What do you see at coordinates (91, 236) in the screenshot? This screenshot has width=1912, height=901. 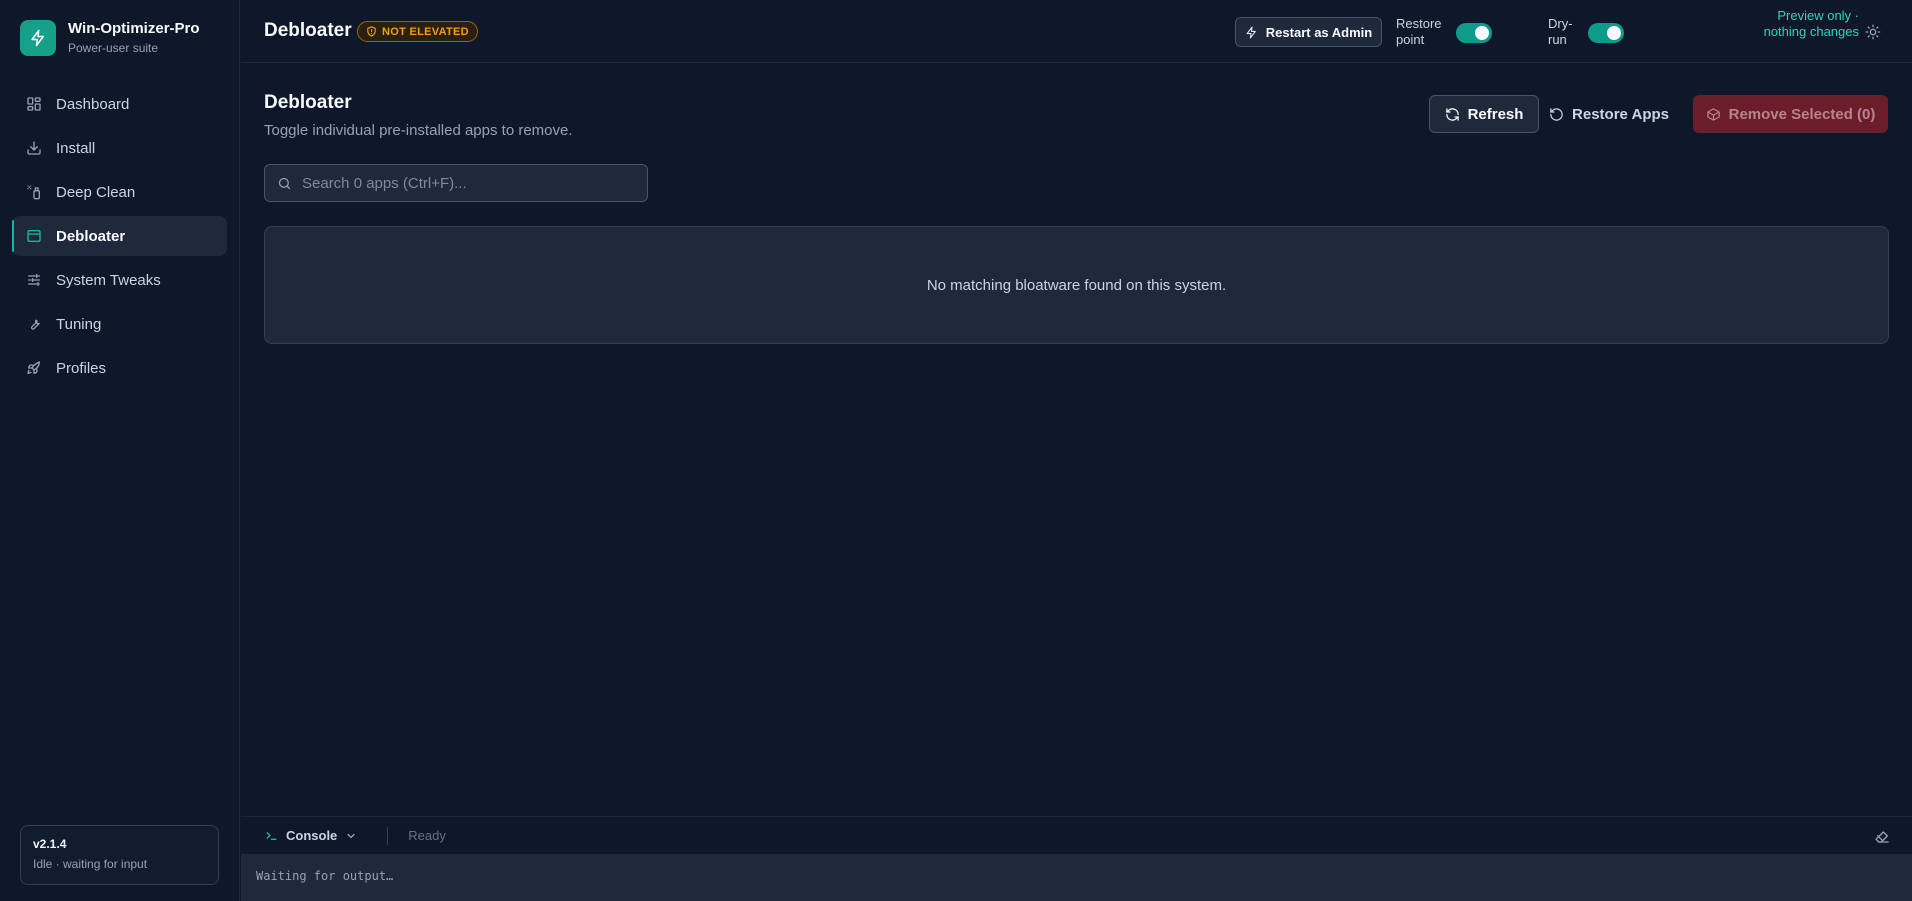 I see `sidebar-item-label: Debloater` at bounding box center [91, 236].